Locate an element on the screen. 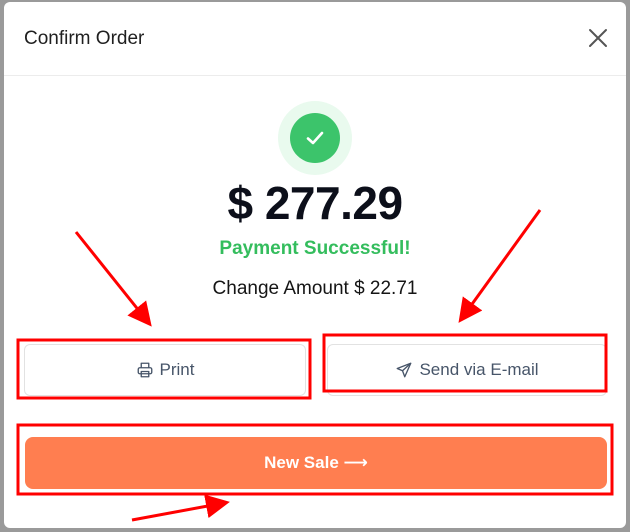 This screenshot has height=532, width=630. print-button-label: Print is located at coordinates (177, 369).